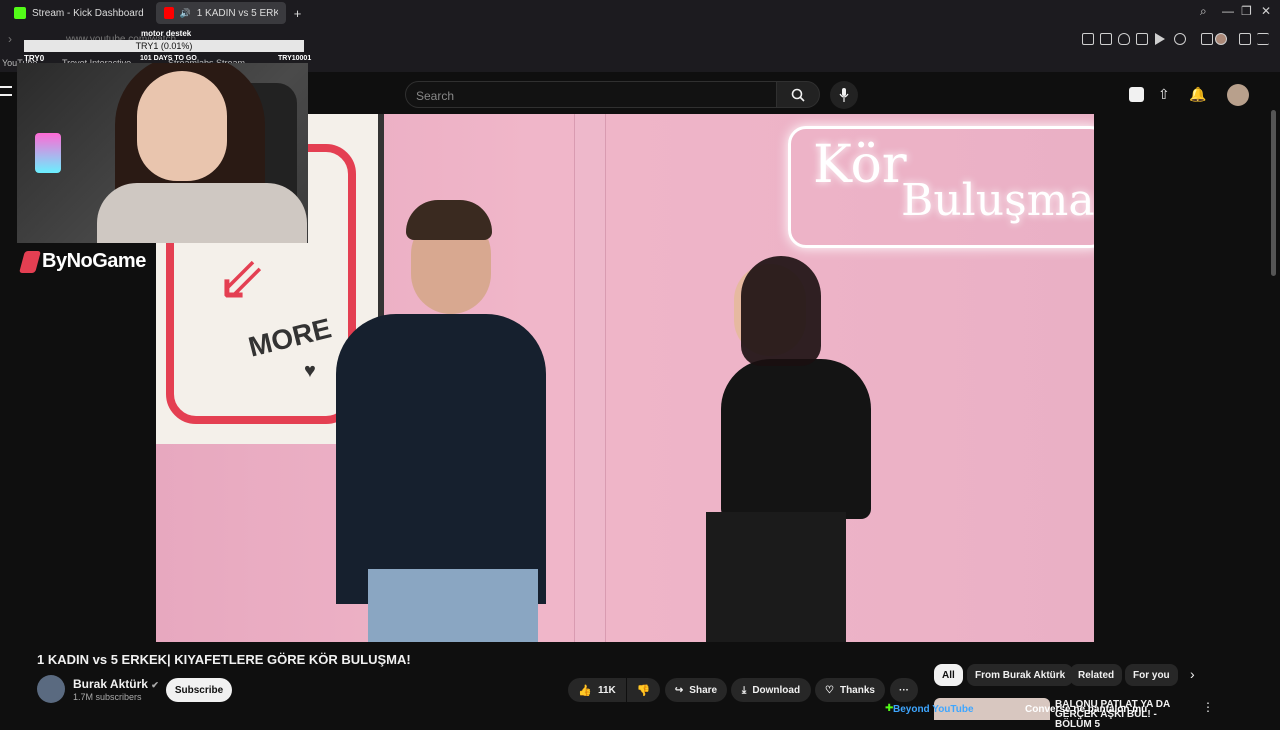  What do you see at coordinates (1124, 39) in the screenshot?
I see `shield-icon` at bounding box center [1124, 39].